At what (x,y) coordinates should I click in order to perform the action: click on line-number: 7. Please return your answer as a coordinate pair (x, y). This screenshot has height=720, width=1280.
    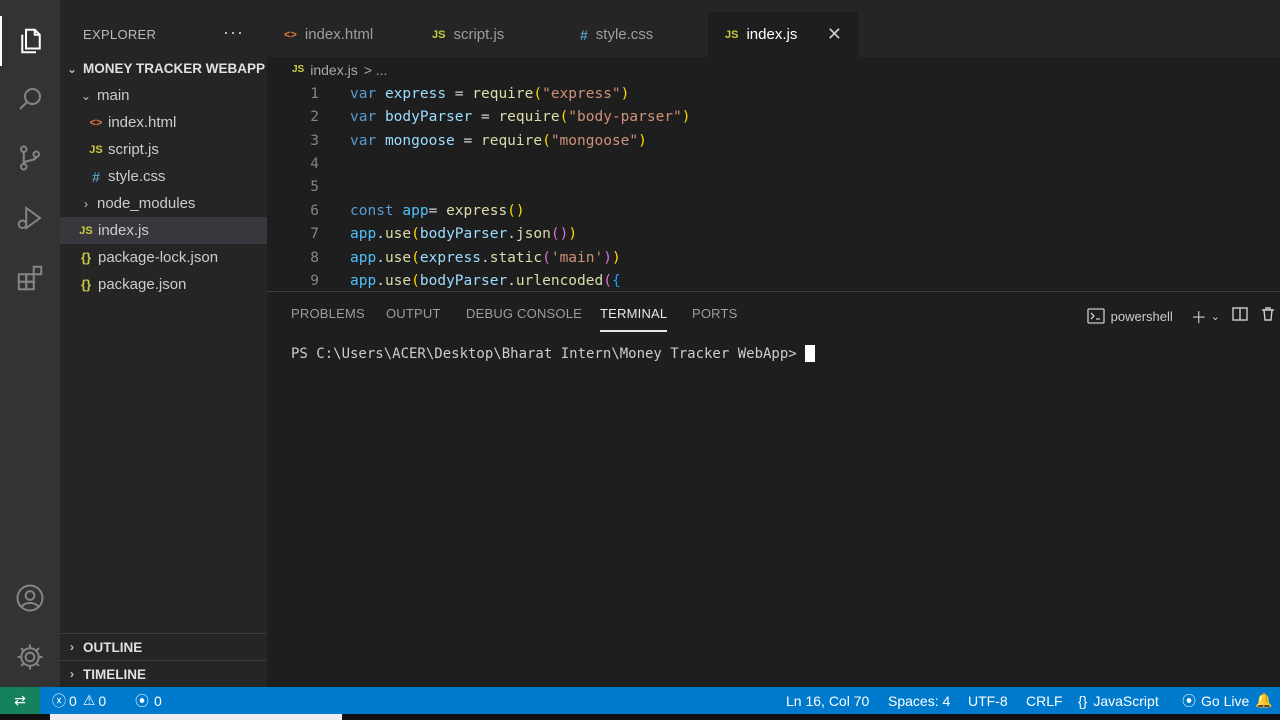
    Looking at the image, I should click on (314, 233).